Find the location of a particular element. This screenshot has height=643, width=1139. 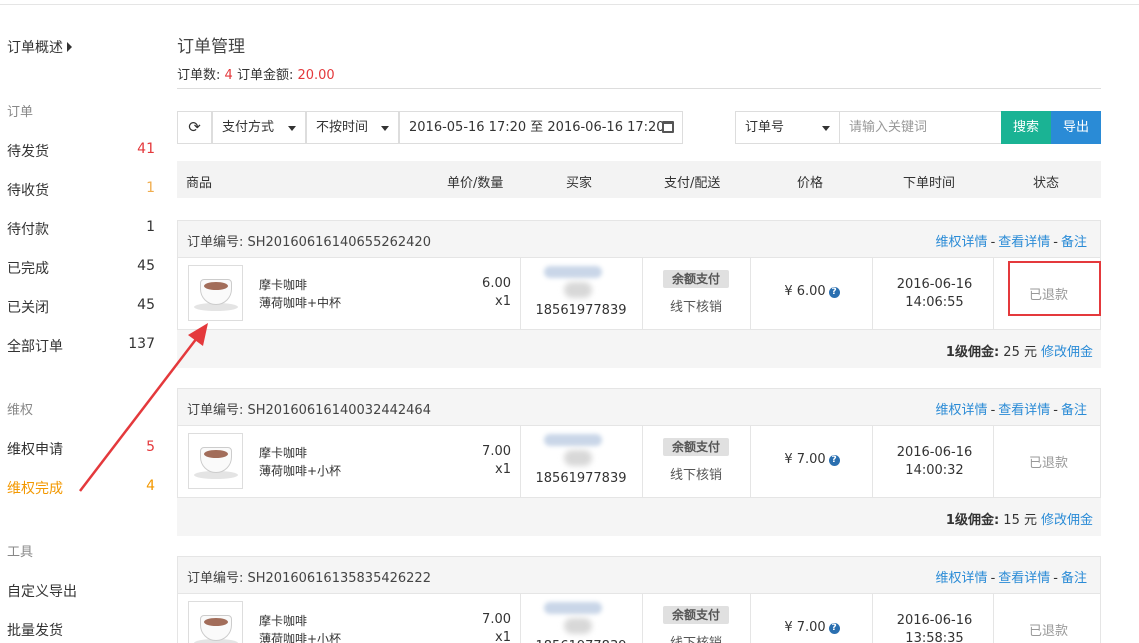

status-highlight-box is located at coordinates (1054, 288).